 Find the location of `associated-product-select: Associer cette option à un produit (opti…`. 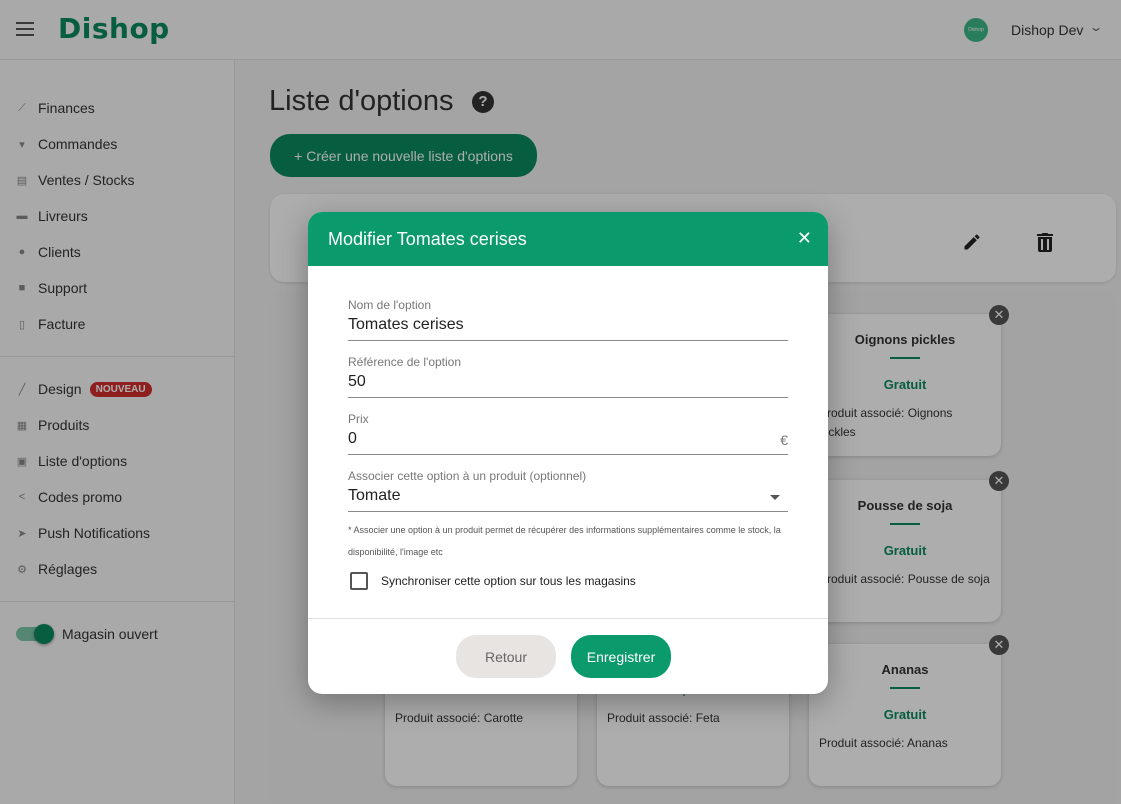

associated-product-select: Associer cette option à un produit (opti… is located at coordinates (568, 490).